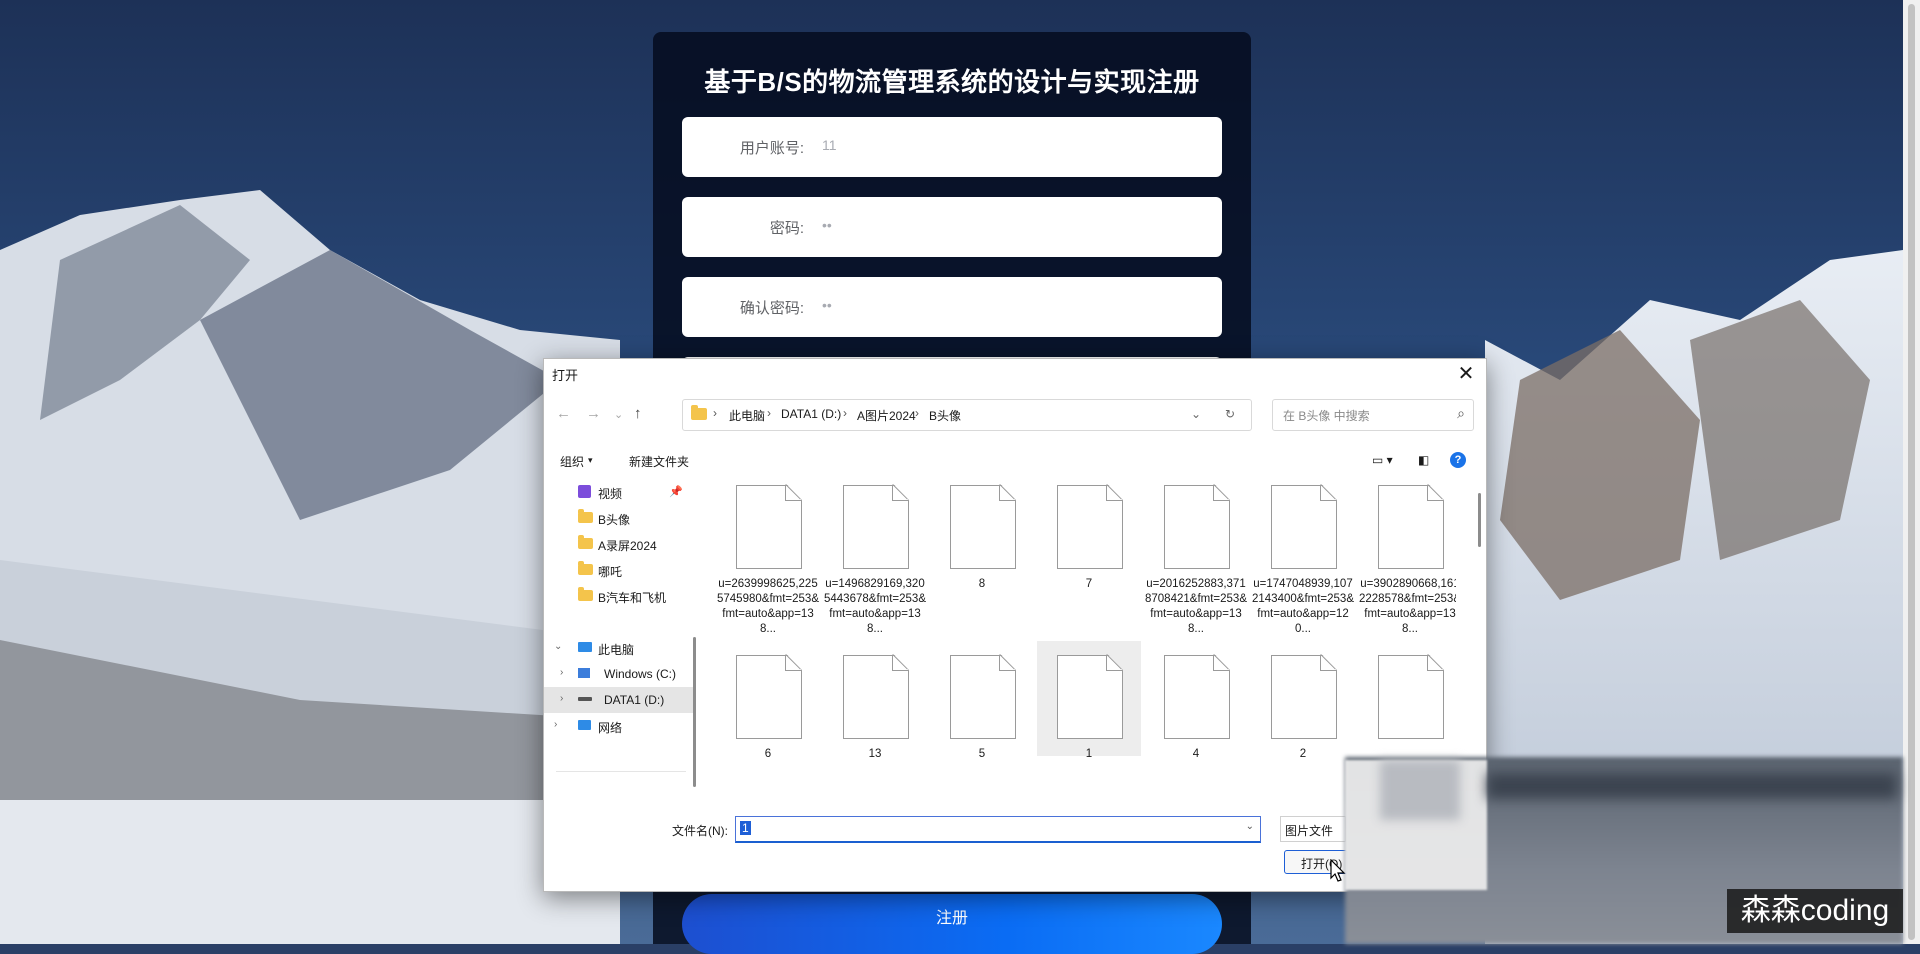 The width and height of the screenshot is (1920, 954). What do you see at coordinates (982, 754) in the screenshot?
I see `file-name: 5` at bounding box center [982, 754].